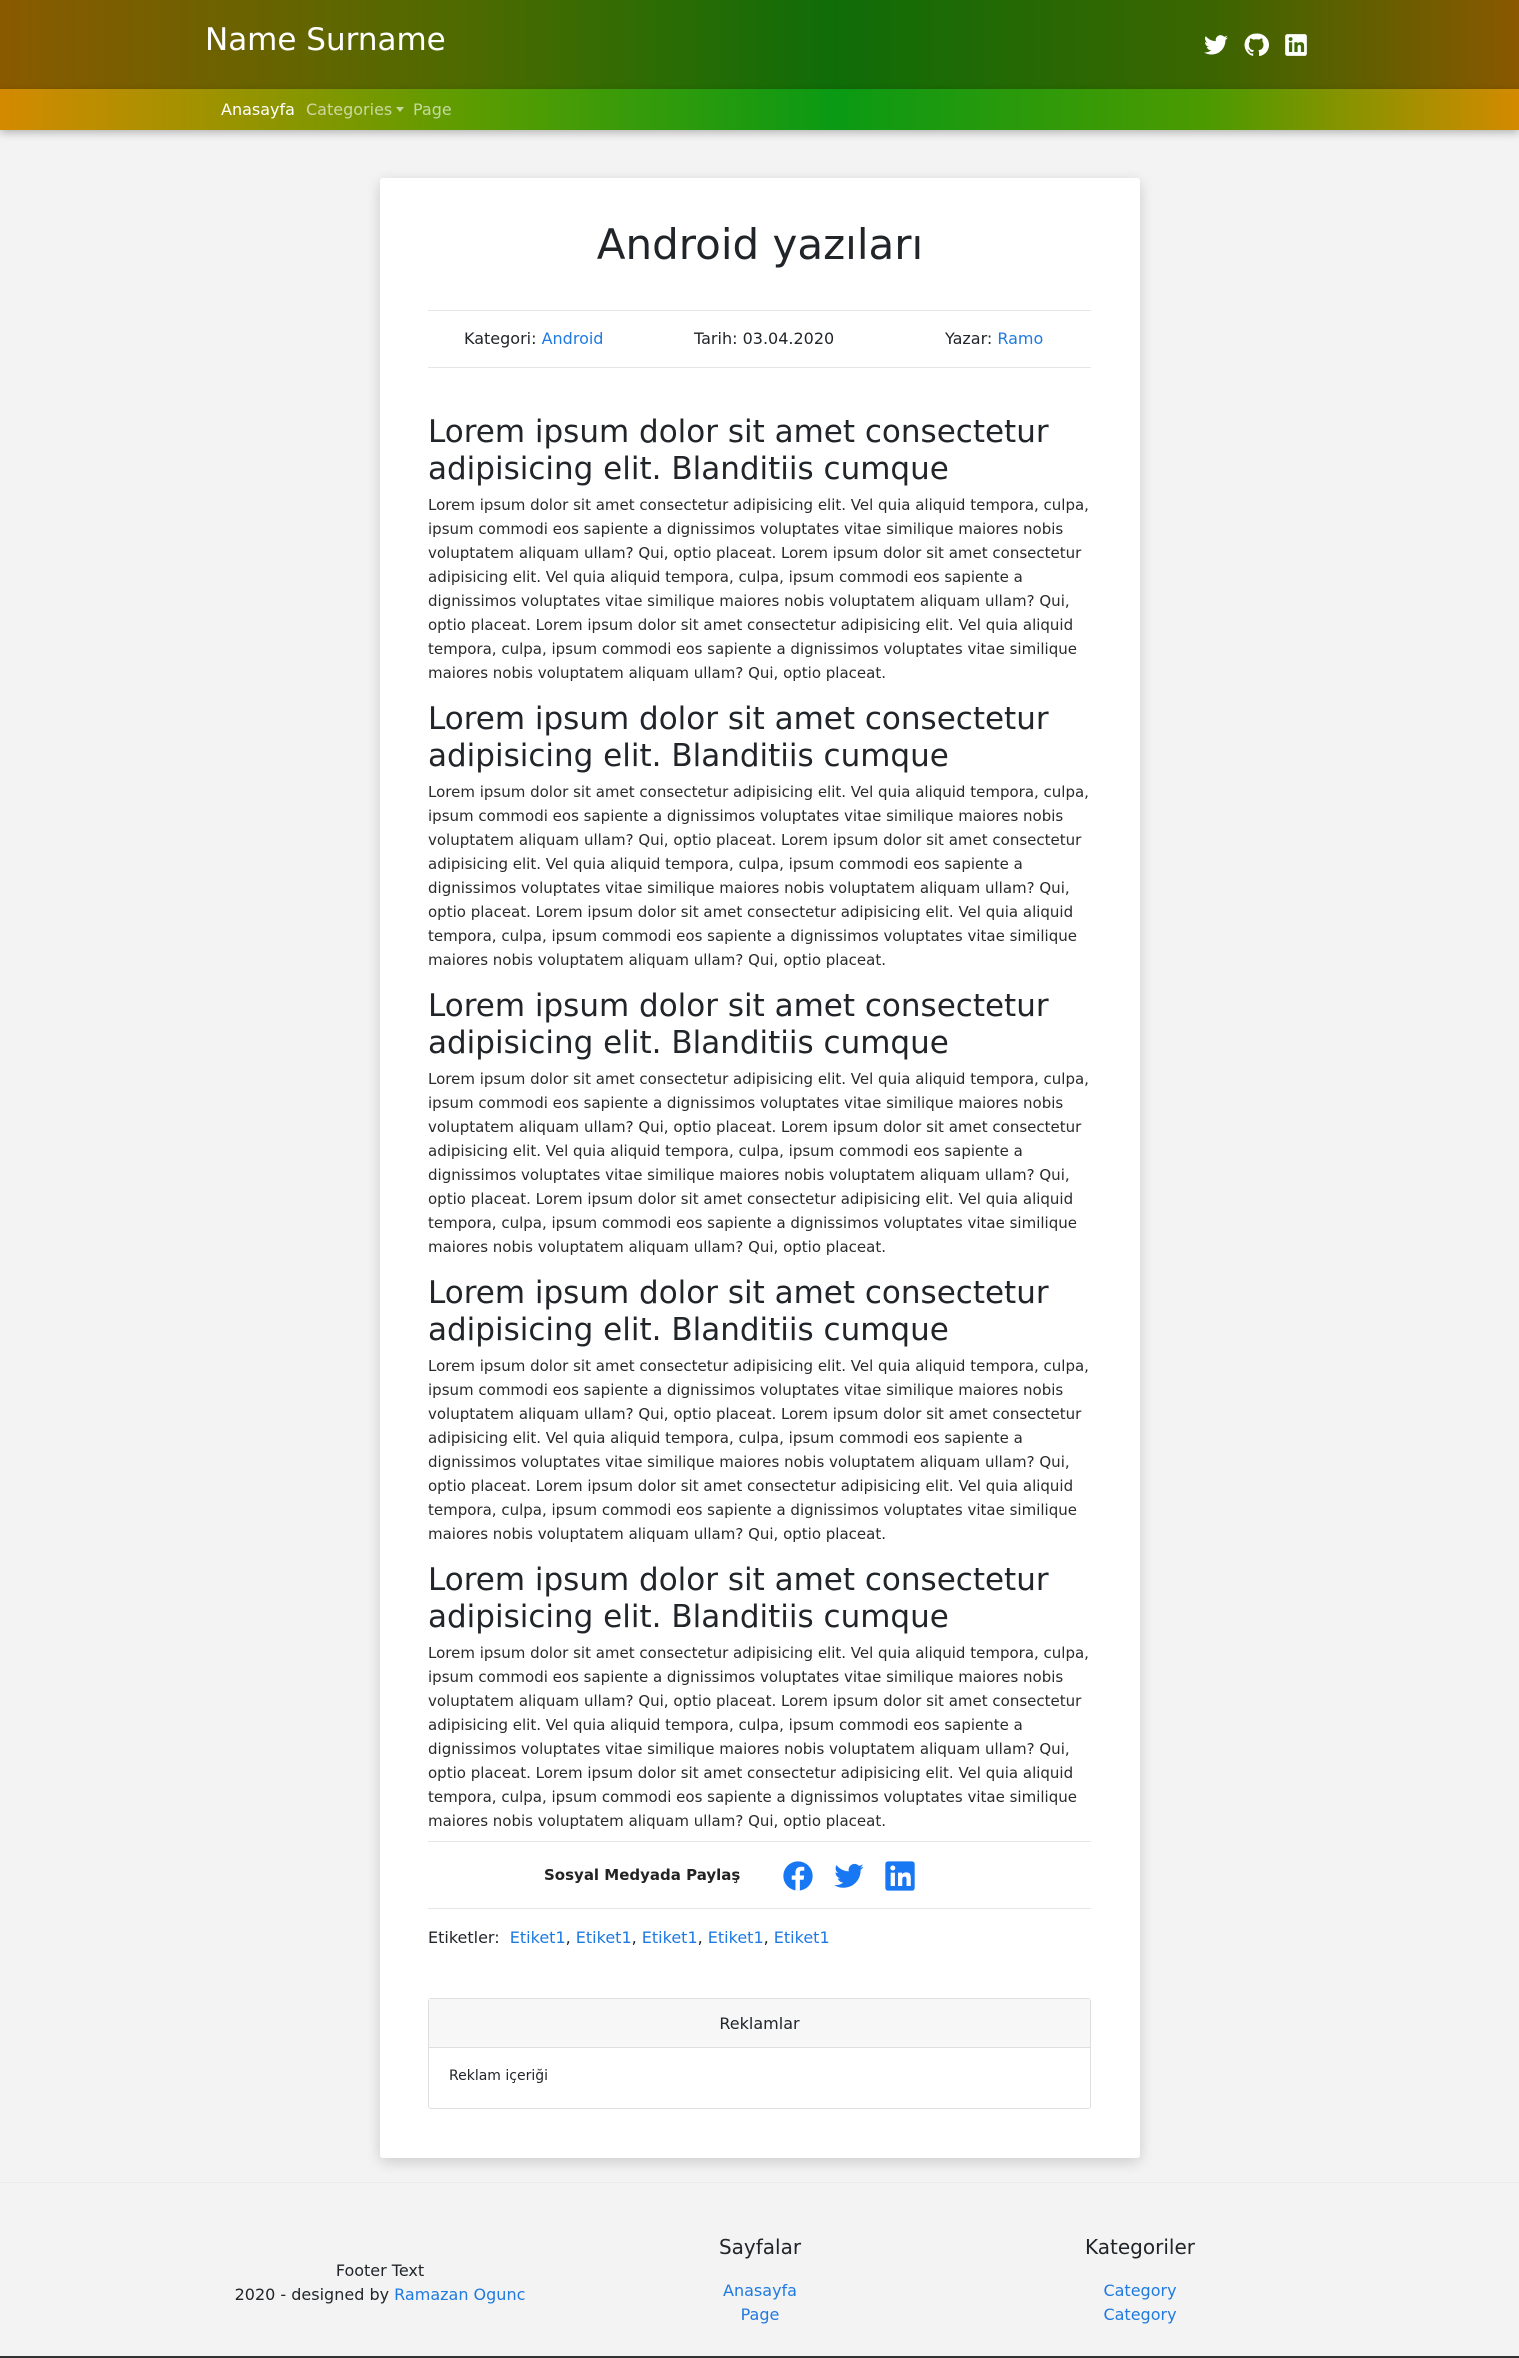  Describe the element at coordinates (258, 109) in the screenshot. I see `nav-item-anasayfa: Anasayfa` at that location.